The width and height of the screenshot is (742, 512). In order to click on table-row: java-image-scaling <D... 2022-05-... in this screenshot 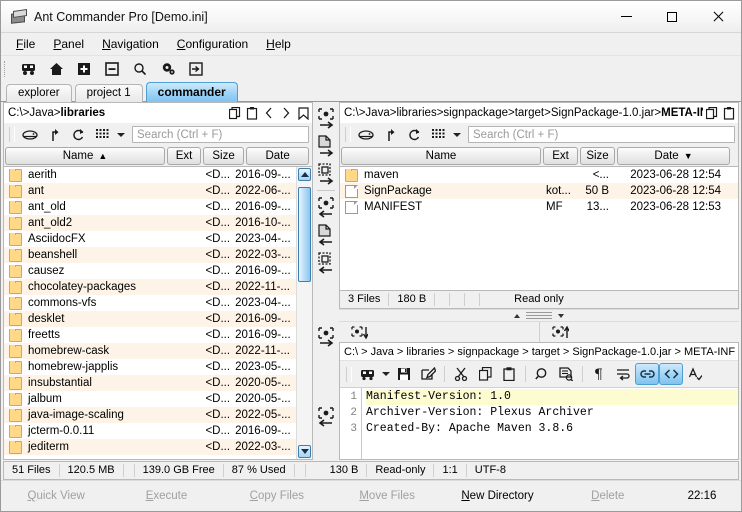, I will do `click(150, 415)`.